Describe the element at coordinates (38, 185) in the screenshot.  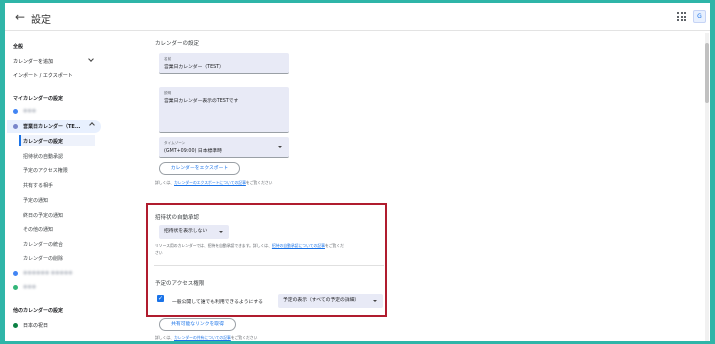
I see `sidebar-sub-item: 共有する相手` at that location.